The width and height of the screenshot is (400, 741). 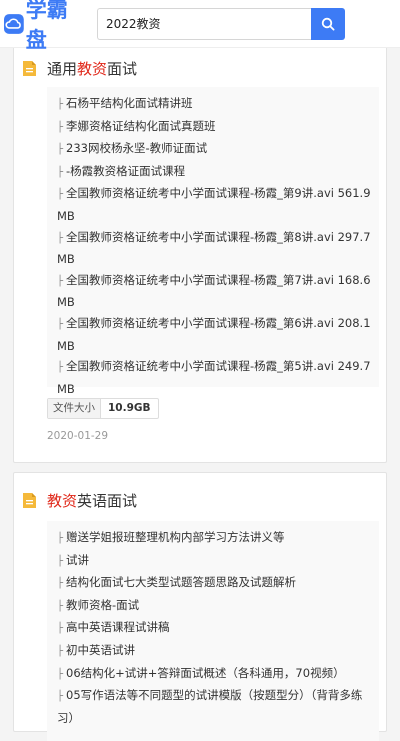 I want to click on list-item: ├ 全国教师资格证统考中小学面试课程-杨霞_第5讲.avi 249.7MB, so click(x=214, y=377).